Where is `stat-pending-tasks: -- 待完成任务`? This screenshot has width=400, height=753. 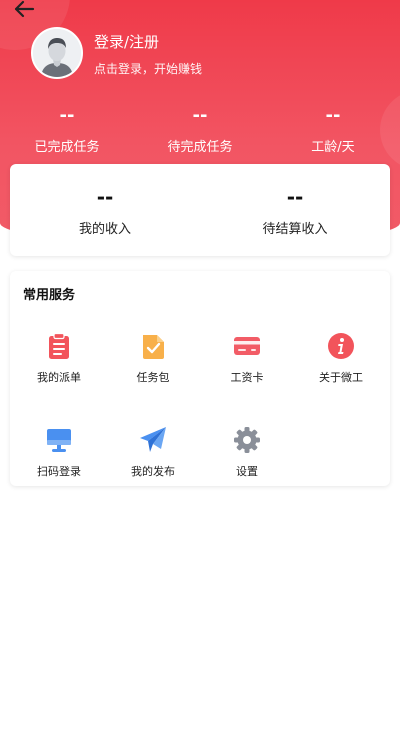
stat-pending-tasks: -- 待完成任务 is located at coordinates (200, 129).